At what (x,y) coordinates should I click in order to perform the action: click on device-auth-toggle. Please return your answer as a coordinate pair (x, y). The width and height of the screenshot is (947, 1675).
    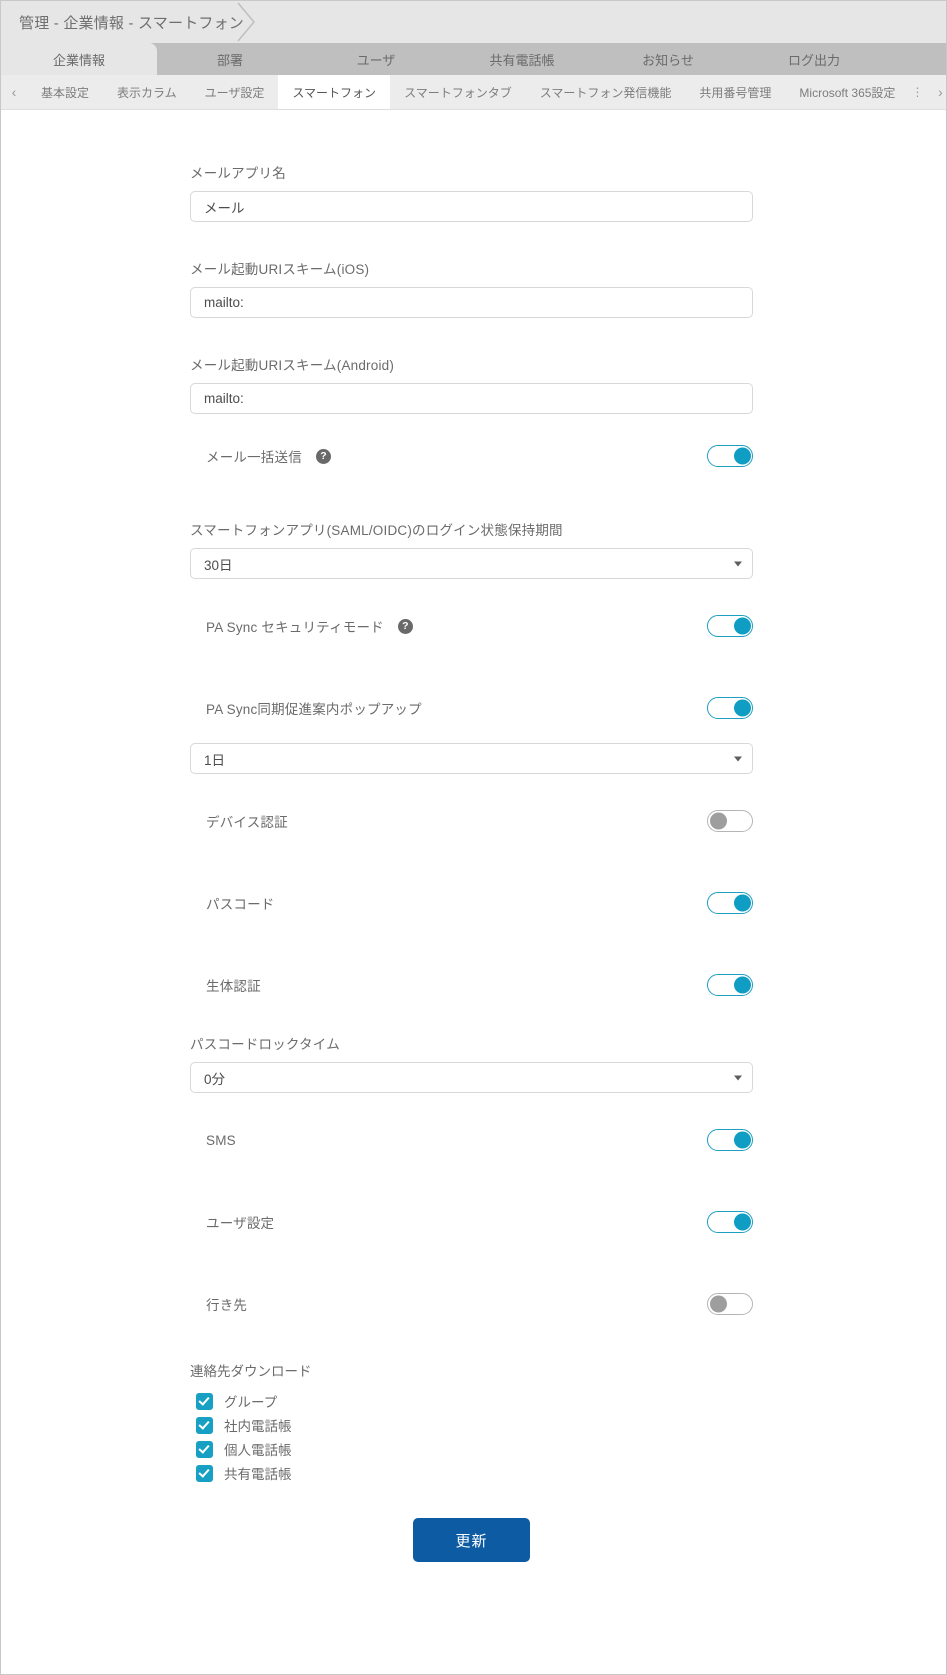
    Looking at the image, I should click on (730, 821).